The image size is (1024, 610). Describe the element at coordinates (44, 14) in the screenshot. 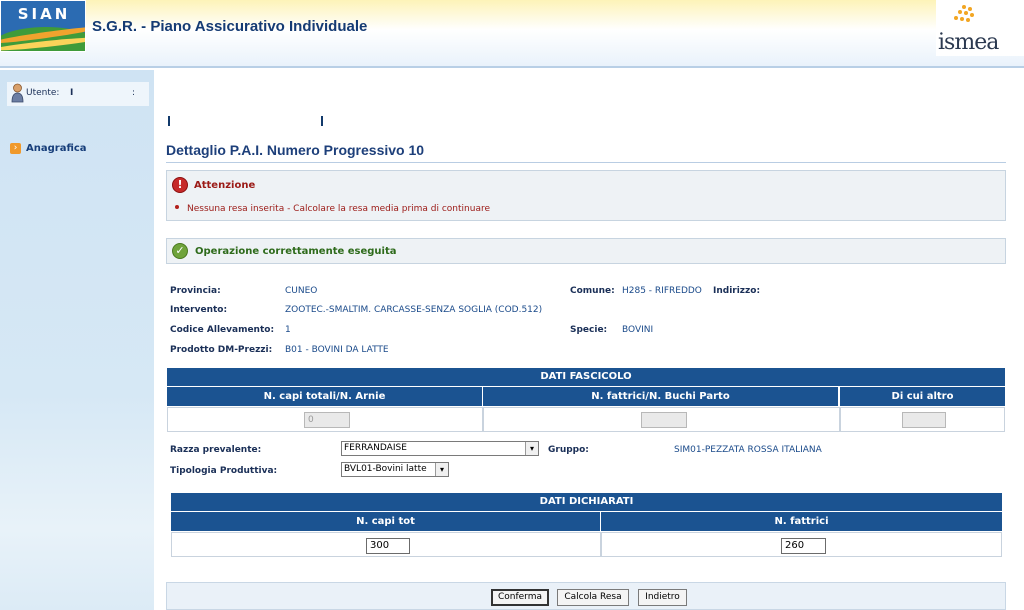

I see `sian-logo-text: SIAN` at that location.